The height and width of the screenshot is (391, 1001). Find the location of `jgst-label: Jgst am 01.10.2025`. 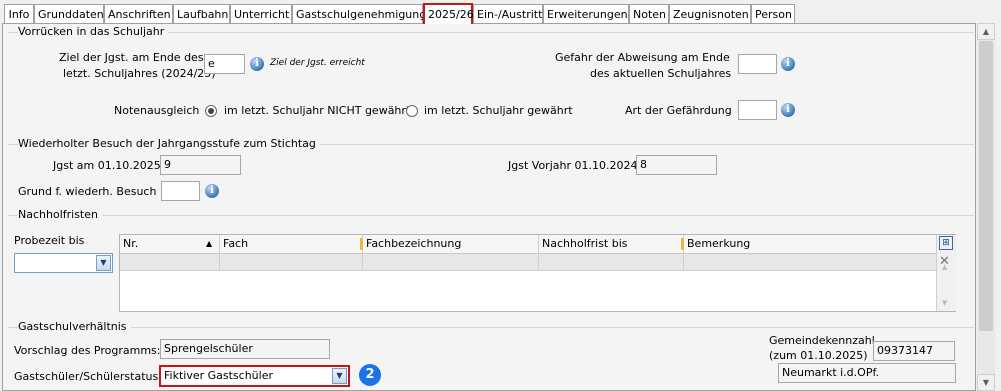

jgst-label: Jgst am 01.10.2025 is located at coordinates (107, 165).